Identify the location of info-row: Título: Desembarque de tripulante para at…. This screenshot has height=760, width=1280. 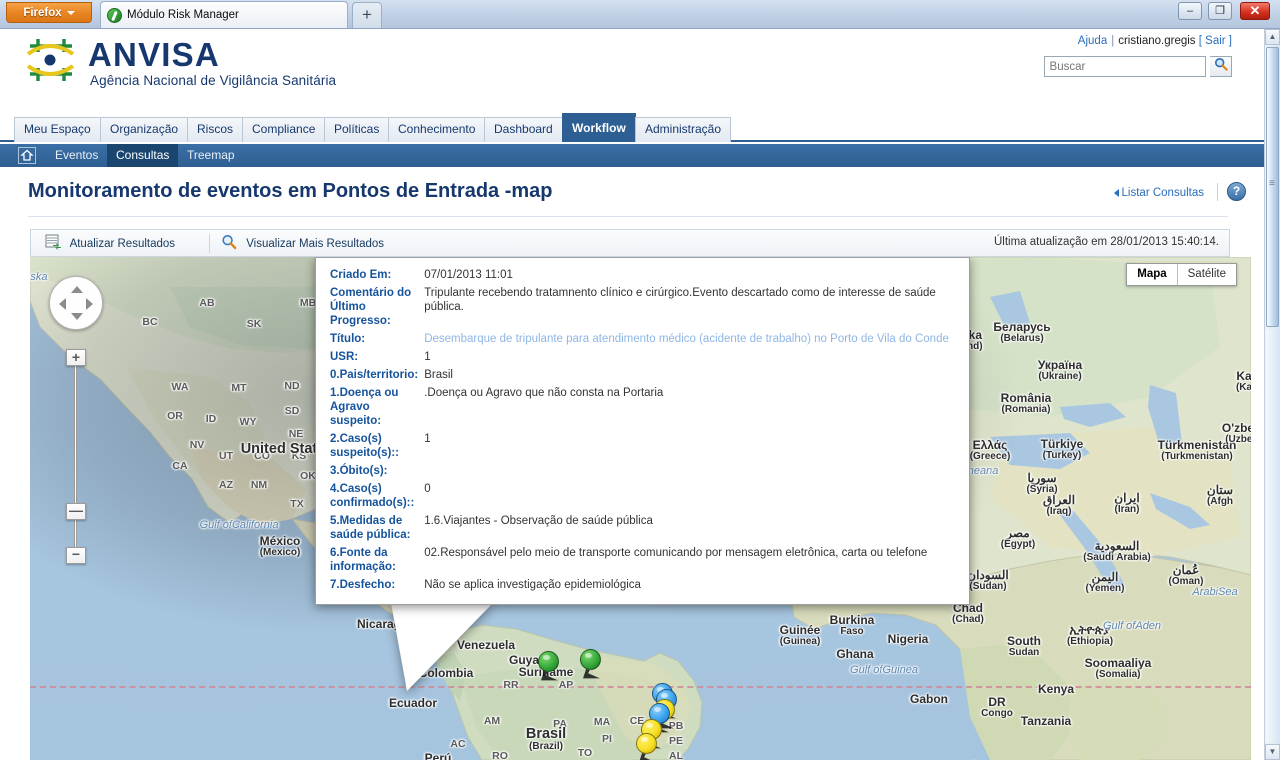
(642, 339).